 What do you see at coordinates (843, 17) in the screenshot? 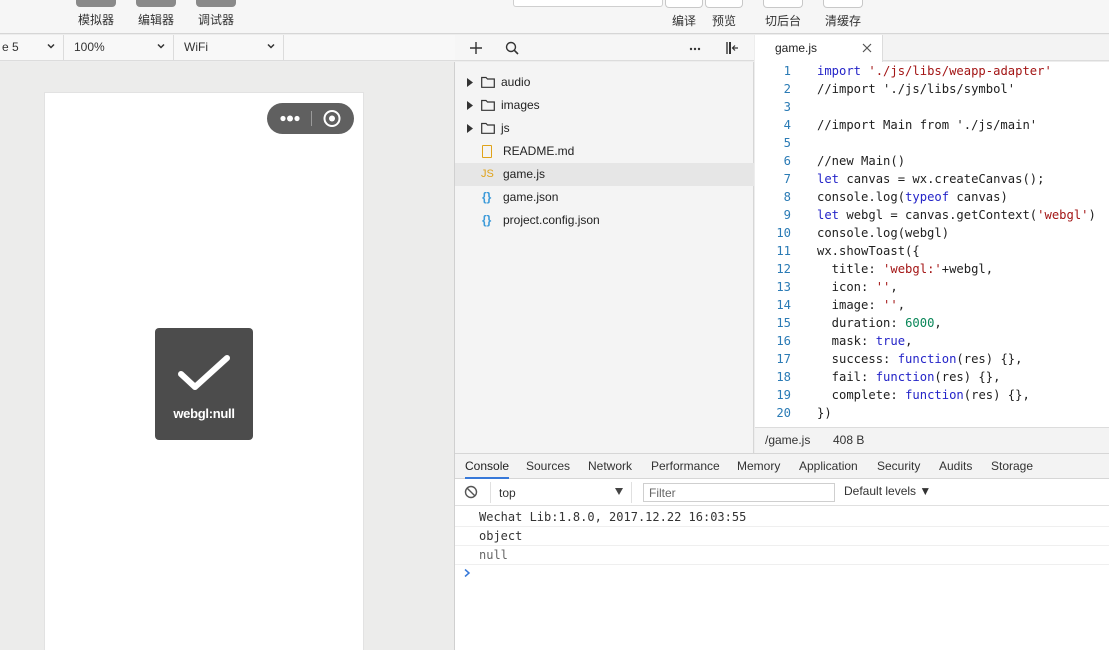
I see `clear-cache-button: 清缓存` at bounding box center [843, 17].